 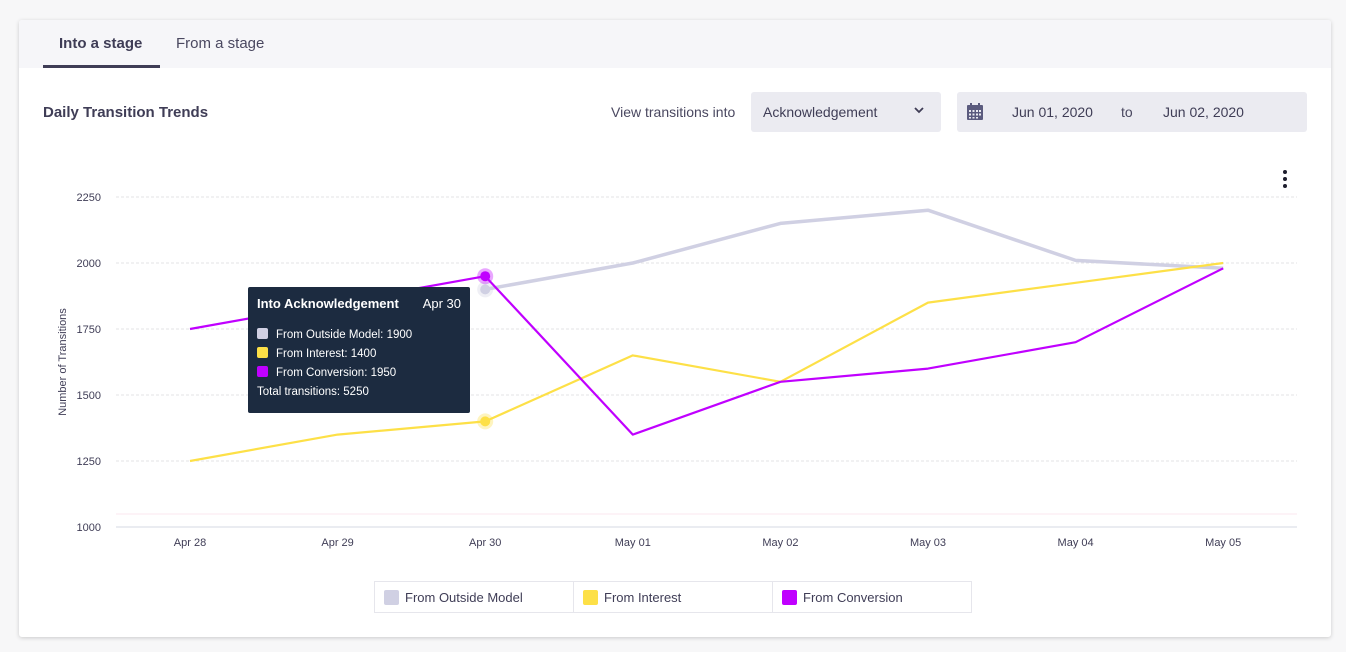 What do you see at coordinates (485, 543) in the screenshot?
I see `x-tick-label: Apr 30` at bounding box center [485, 543].